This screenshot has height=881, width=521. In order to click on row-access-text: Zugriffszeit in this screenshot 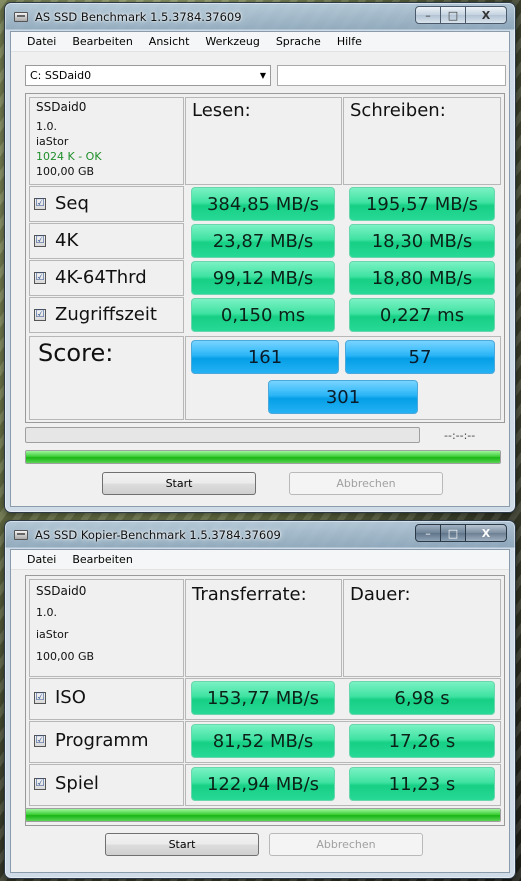, I will do `click(106, 314)`.